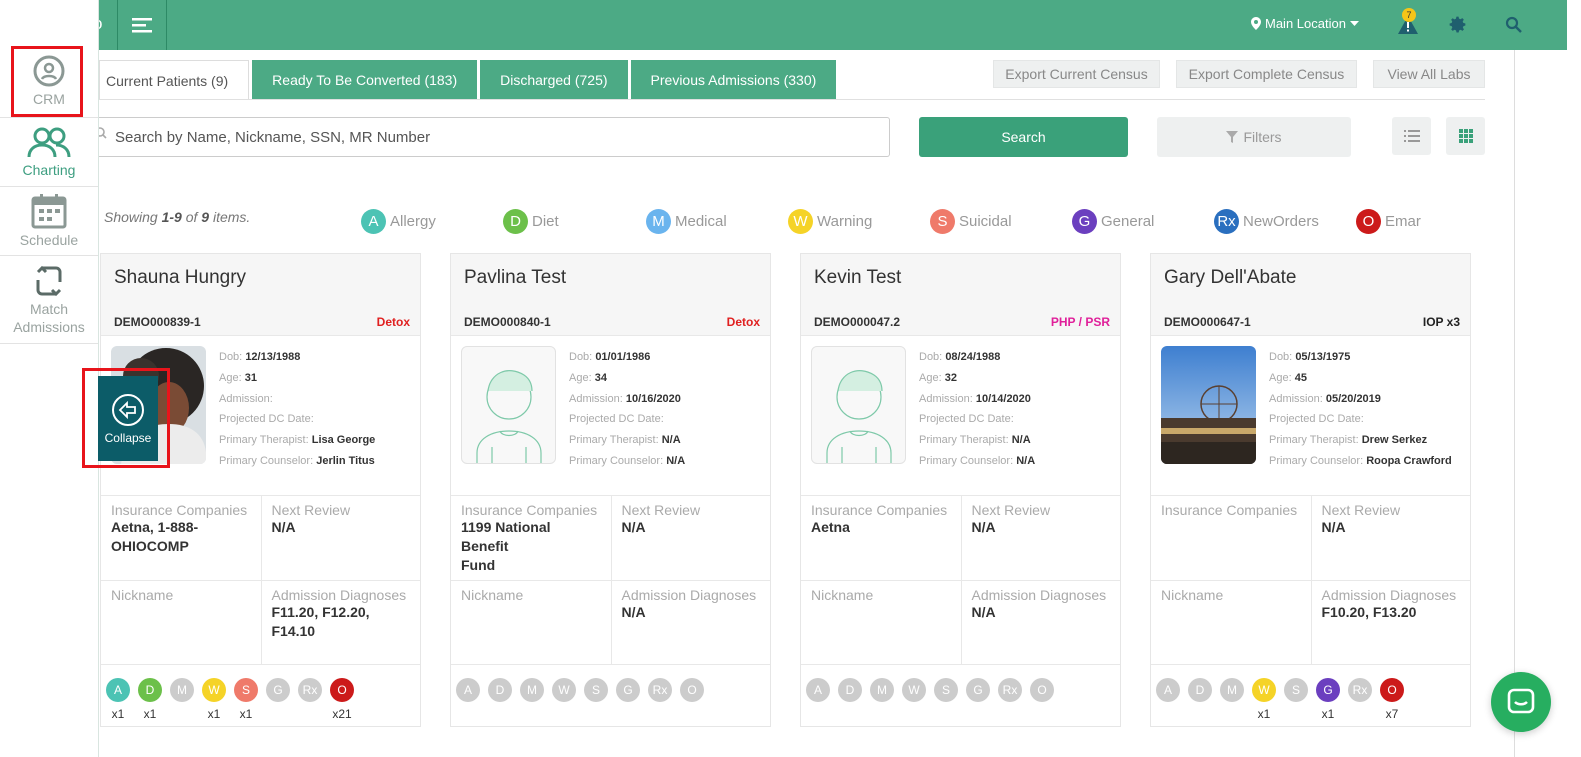  Describe the element at coordinates (531, 221) in the screenshot. I see `legend-item-diet: D Diet` at that location.